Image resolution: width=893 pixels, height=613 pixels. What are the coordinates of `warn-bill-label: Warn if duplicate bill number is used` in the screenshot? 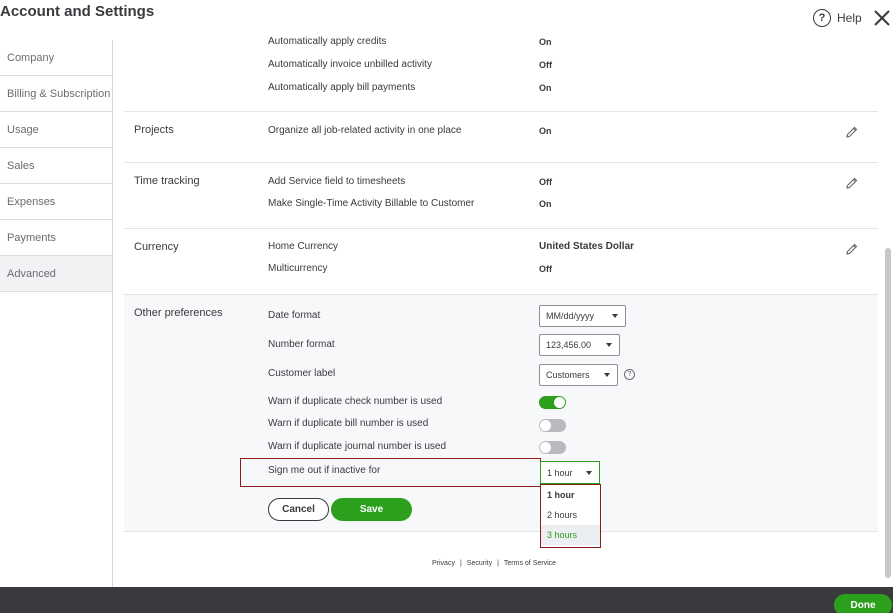 It's located at (348, 423).